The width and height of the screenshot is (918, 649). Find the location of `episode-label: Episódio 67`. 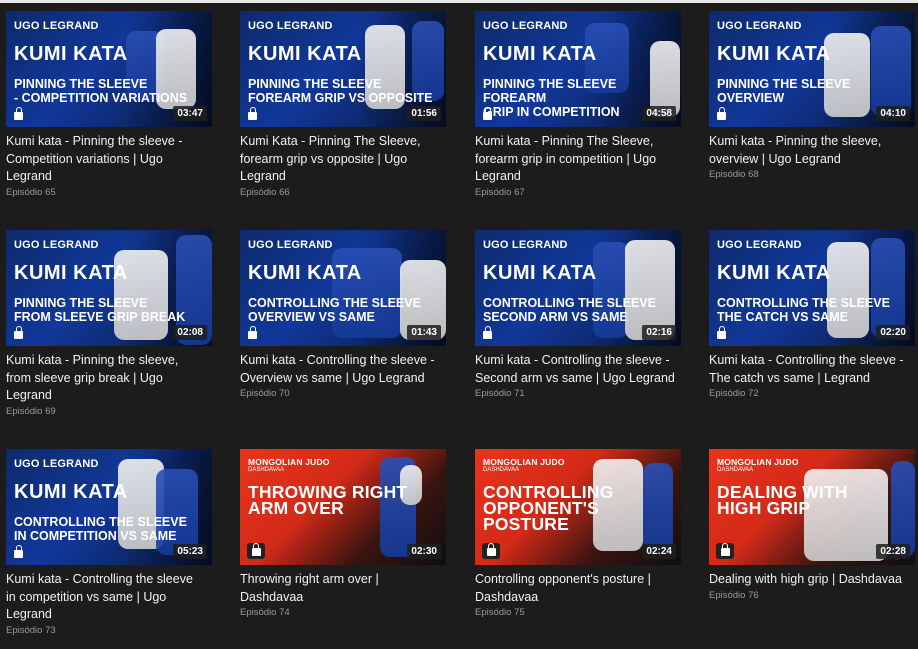

episode-label: Episódio 67 is located at coordinates (500, 192).